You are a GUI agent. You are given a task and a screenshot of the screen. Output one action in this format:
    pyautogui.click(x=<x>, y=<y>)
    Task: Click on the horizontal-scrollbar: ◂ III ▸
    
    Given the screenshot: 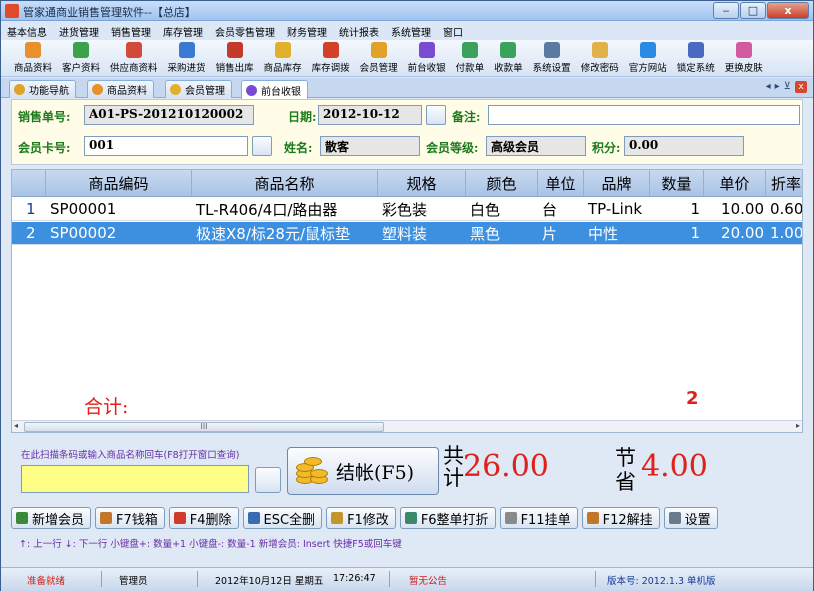 What is the action you would take?
    pyautogui.click(x=407, y=426)
    